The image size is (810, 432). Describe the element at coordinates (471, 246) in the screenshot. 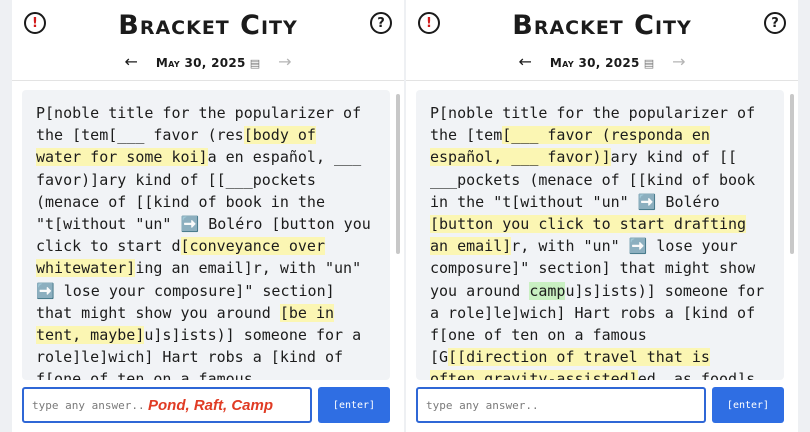

I see `active-clue: an email]` at that location.